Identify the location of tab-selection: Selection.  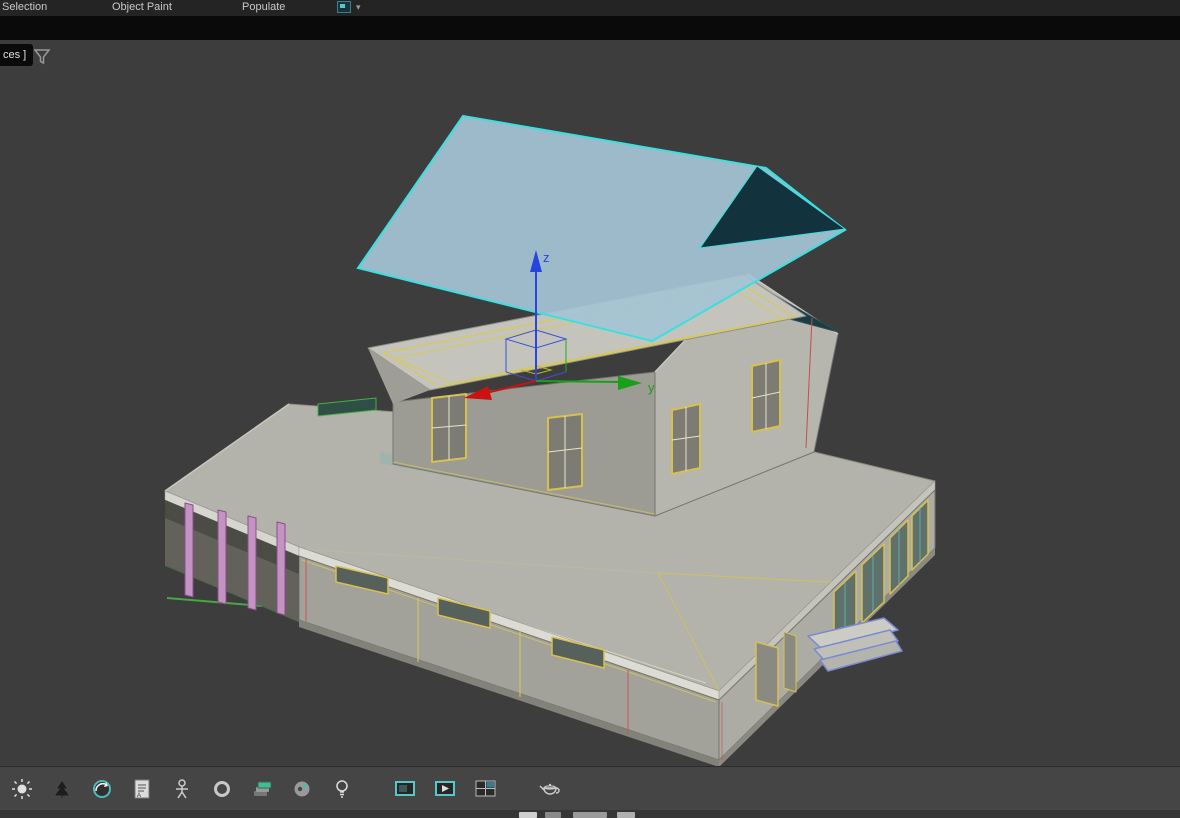
(24, 7).